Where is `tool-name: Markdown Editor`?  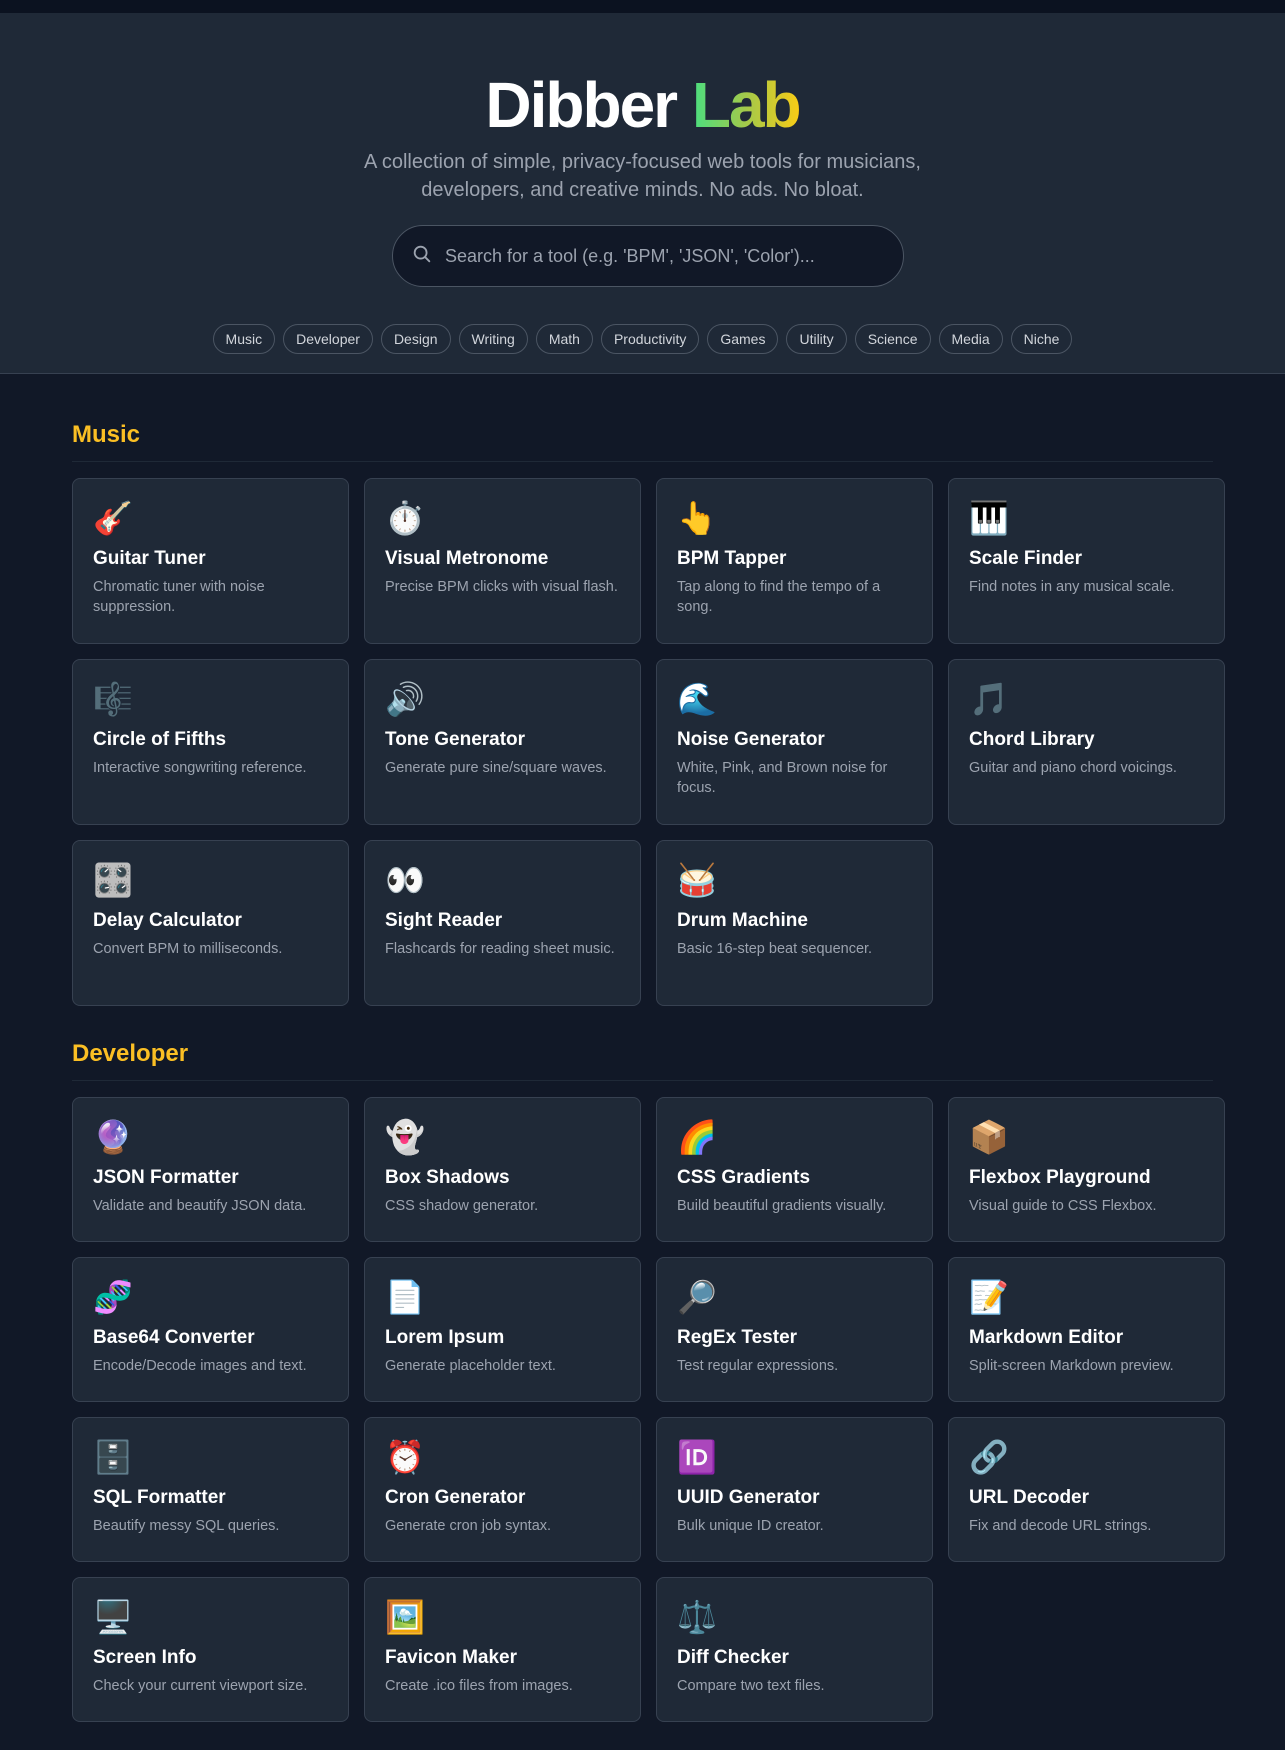 tool-name: Markdown Editor is located at coordinates (1046, 1337).